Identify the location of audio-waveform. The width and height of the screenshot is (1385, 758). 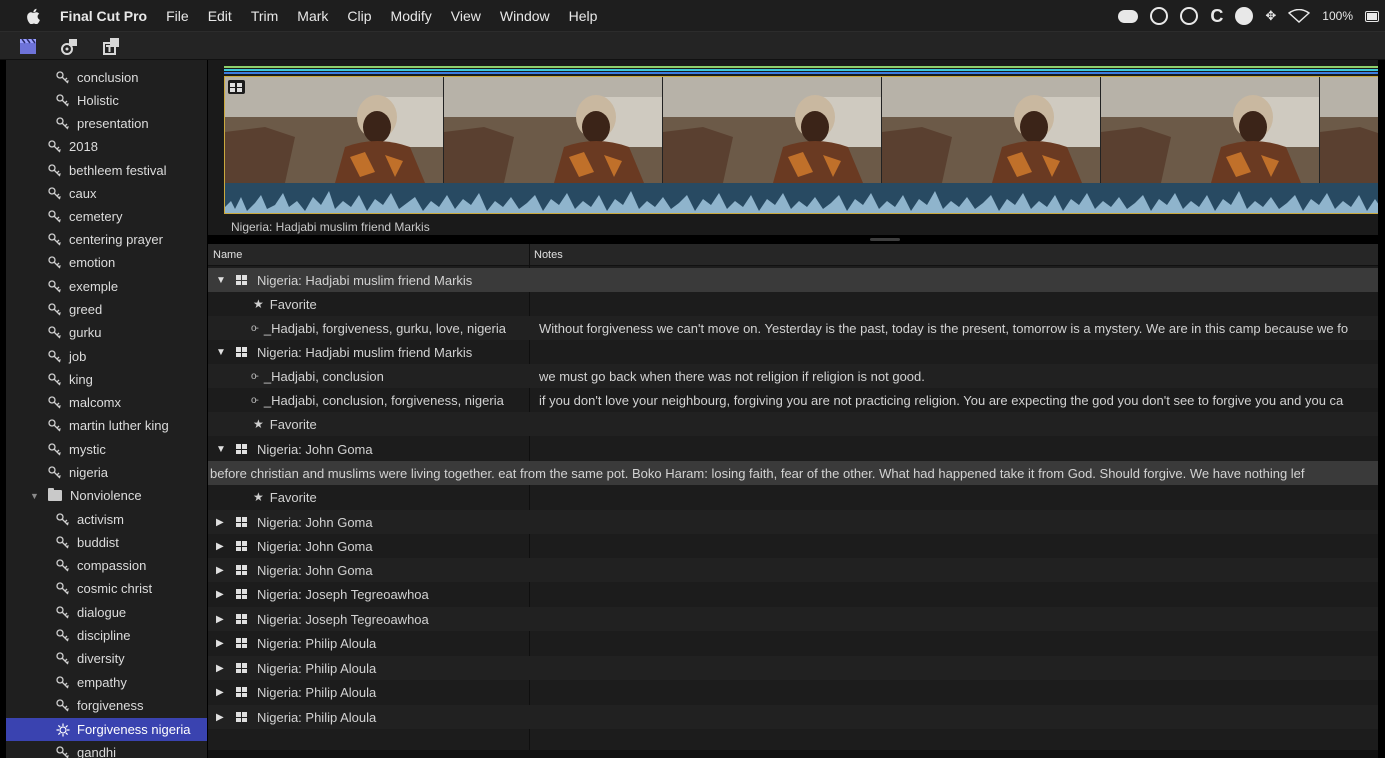
(801, 198).